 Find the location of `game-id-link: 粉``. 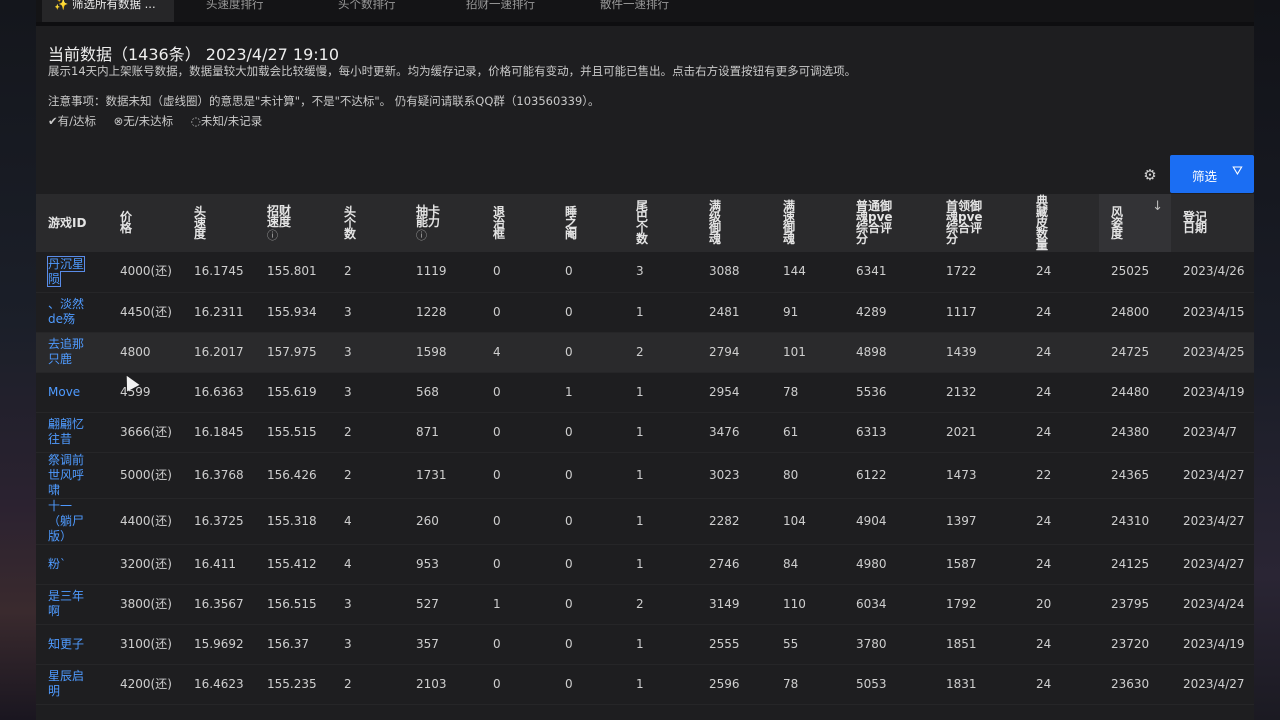

game-id-link: 粉` is located at coordinates (72, 564).